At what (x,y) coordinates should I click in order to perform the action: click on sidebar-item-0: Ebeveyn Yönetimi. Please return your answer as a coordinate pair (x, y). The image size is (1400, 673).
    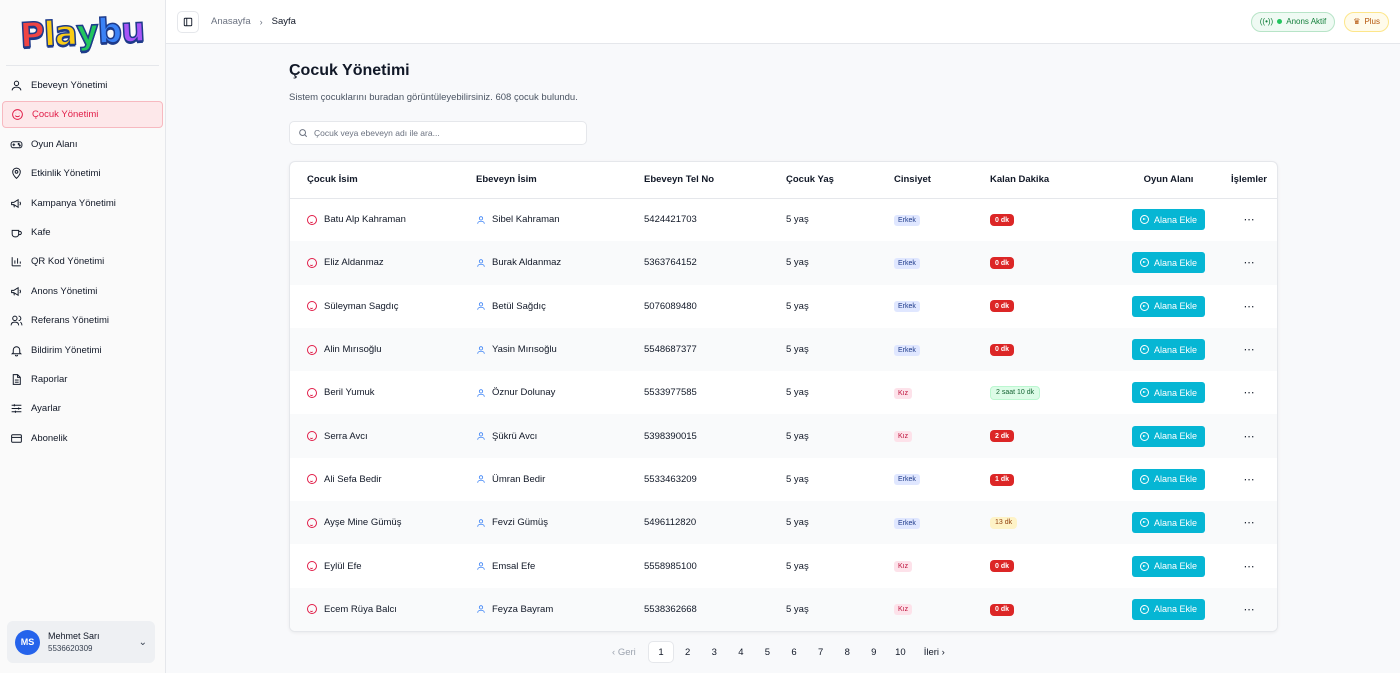
    Looking at the image, I should click on (82, 85).